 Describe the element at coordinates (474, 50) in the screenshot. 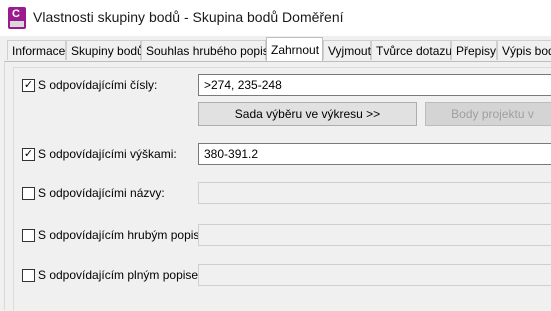

I see `tab-prepisy: Přepisy` at that location.